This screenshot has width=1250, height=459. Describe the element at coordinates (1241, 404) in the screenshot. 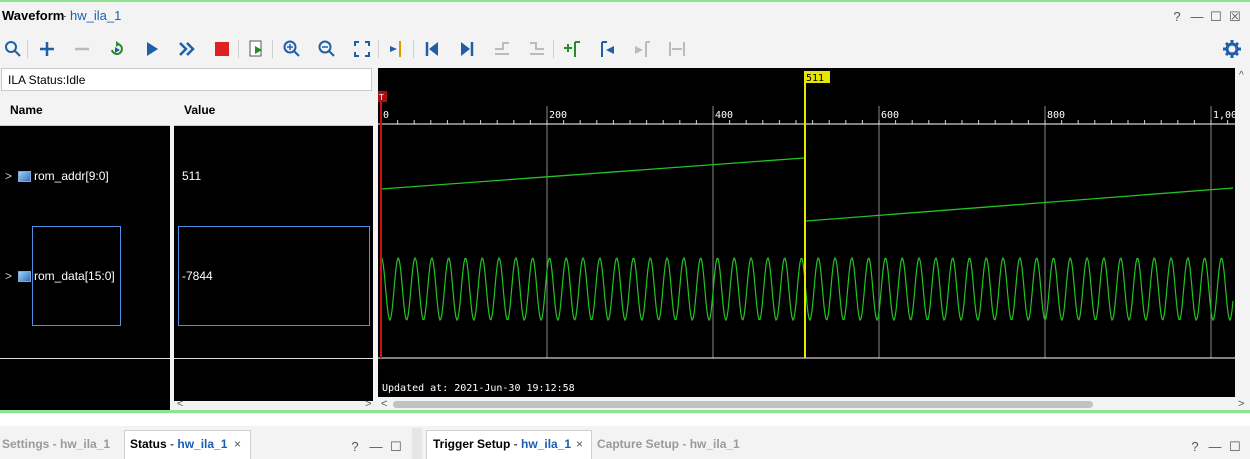

I see `waveform-scroll-right-icon: >` at that location.